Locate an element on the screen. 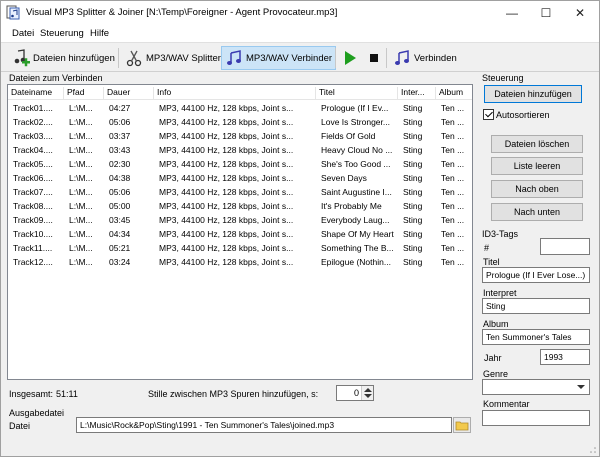 Image resolution: width=600 pixels, height=457 pixels. silence-spinbox: 0 is located at coordinates (355, 393).